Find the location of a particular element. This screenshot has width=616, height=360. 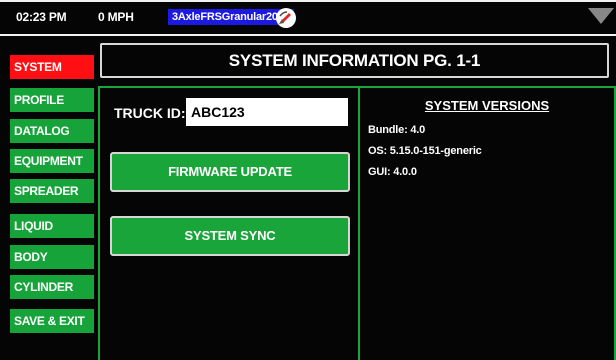

sidebar-item-save-exit: SAVE & EXIT is located at coordinates (52, 321).